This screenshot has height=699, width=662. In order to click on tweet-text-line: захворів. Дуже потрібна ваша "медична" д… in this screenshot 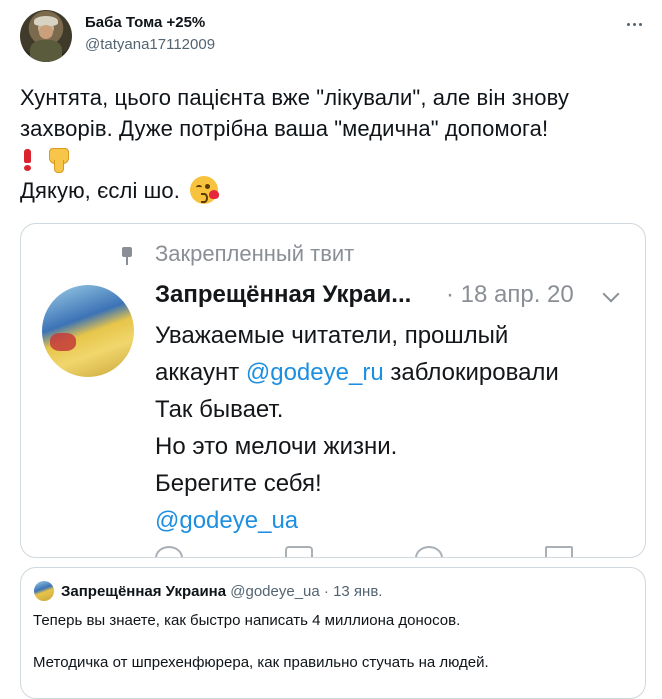, I will do `click(284, 128)`.